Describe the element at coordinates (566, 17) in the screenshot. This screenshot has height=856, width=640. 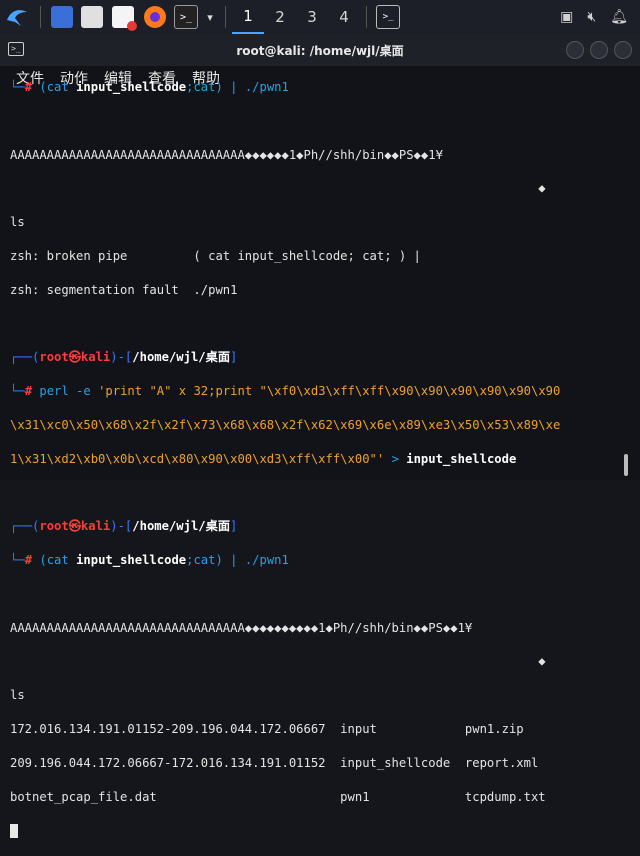
I see `display-icon: ▣` at that location.